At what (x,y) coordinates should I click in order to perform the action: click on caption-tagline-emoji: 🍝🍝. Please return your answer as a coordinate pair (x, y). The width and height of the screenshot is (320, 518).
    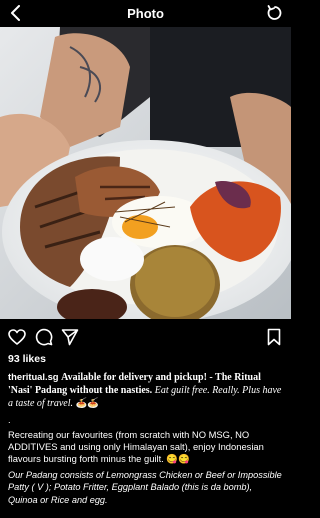
    Looking at the image, I should click on (87, 403).